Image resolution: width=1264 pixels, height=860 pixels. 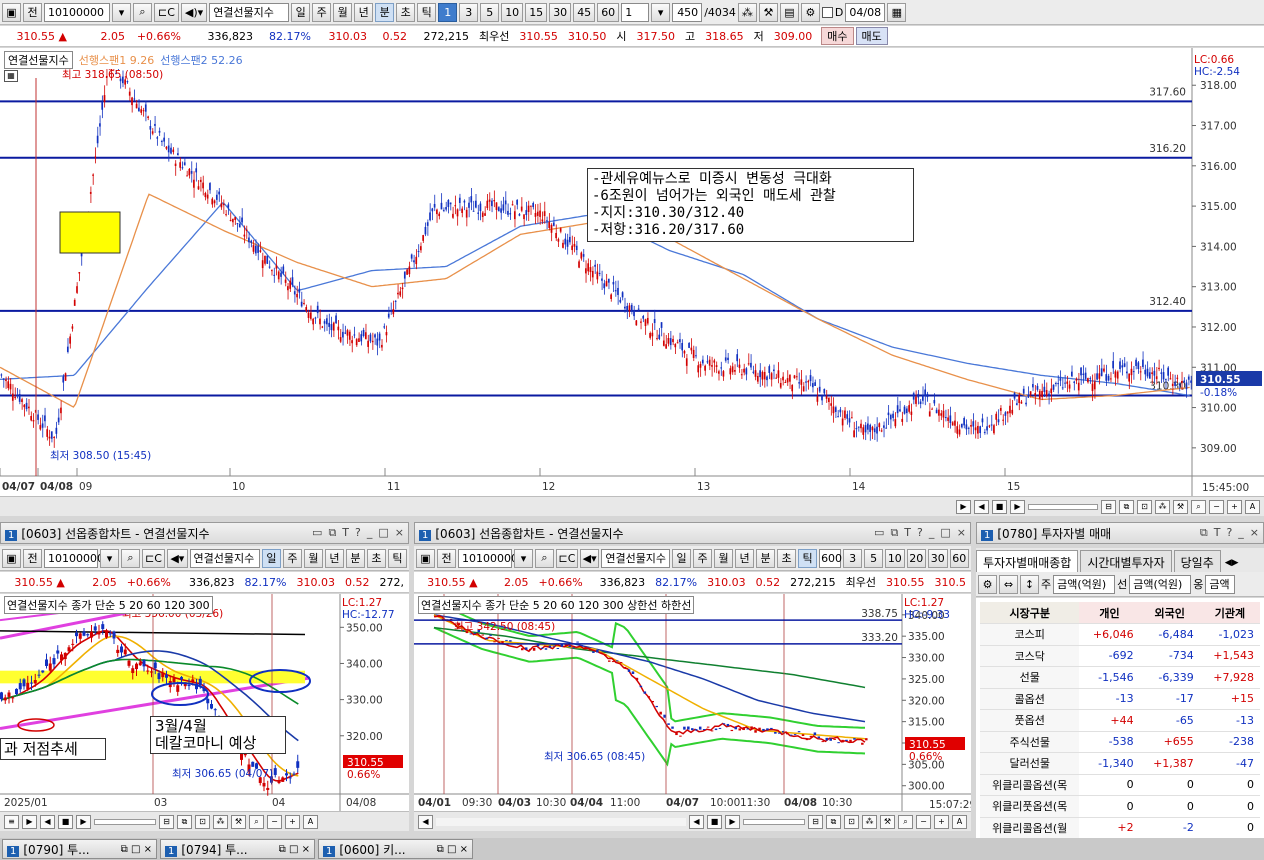 What do you see at coordinates (853, 558) in the screenshot?
I see `interval-3: 3` at bounding box center [853, 558].